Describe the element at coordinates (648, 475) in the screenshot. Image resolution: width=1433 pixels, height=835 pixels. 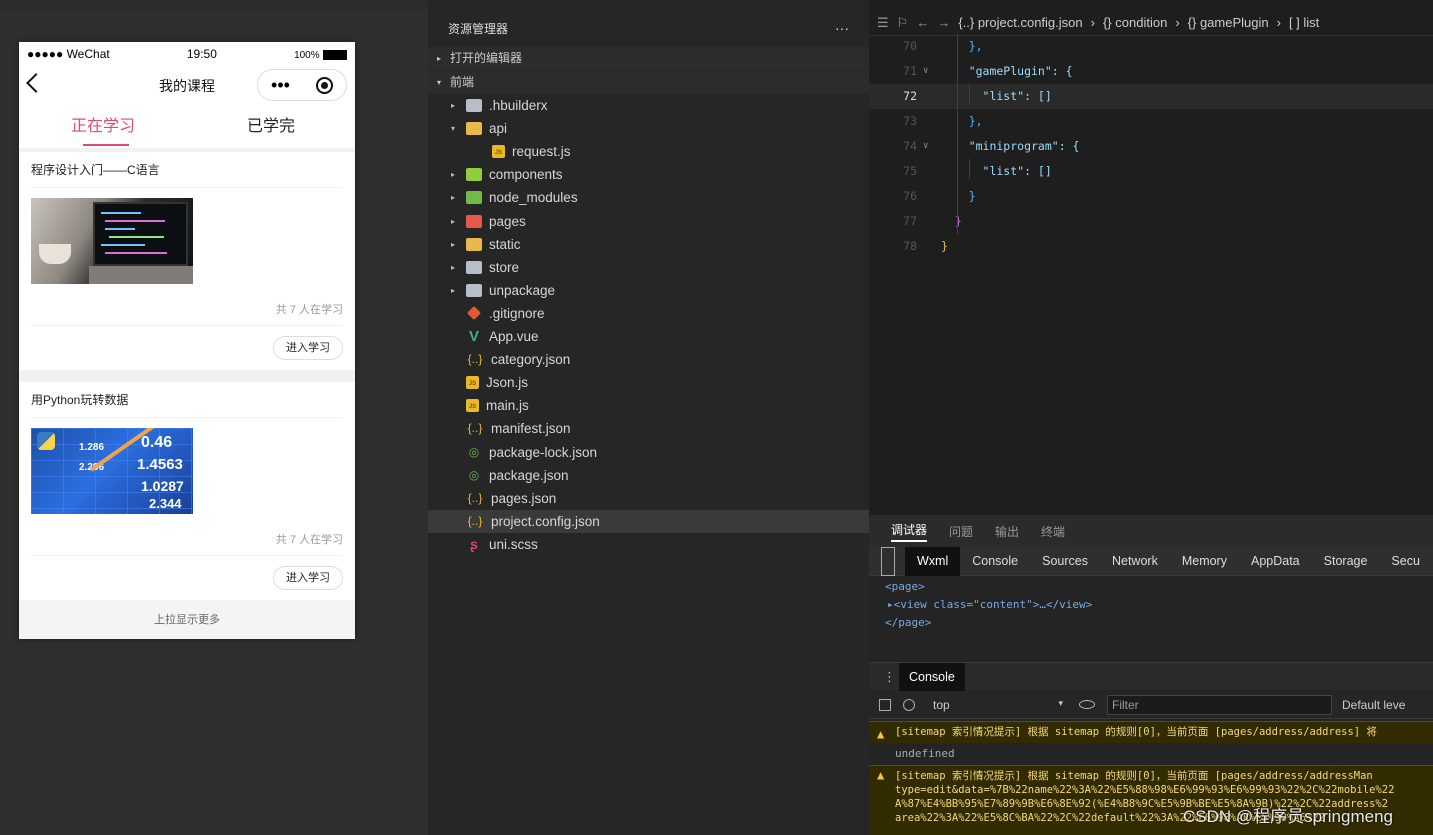
I see `file-tree-item: ◎ package.json` at that location.